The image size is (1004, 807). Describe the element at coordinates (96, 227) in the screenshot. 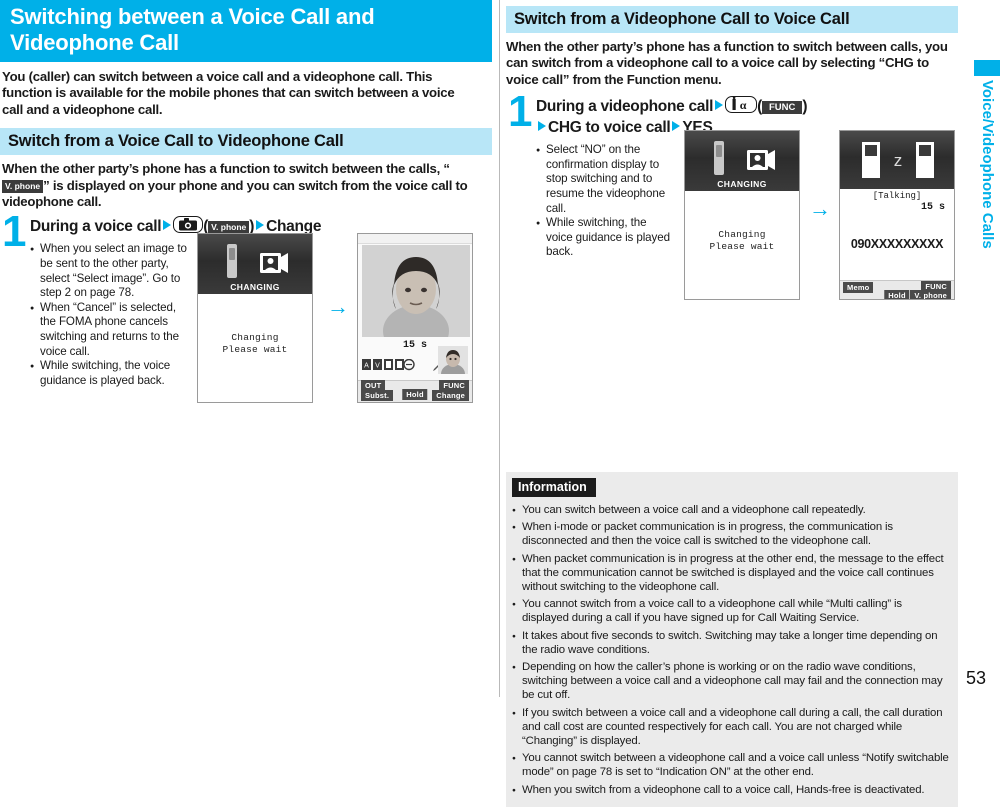

I see `step-title-part-a: During a voice call` at that location.